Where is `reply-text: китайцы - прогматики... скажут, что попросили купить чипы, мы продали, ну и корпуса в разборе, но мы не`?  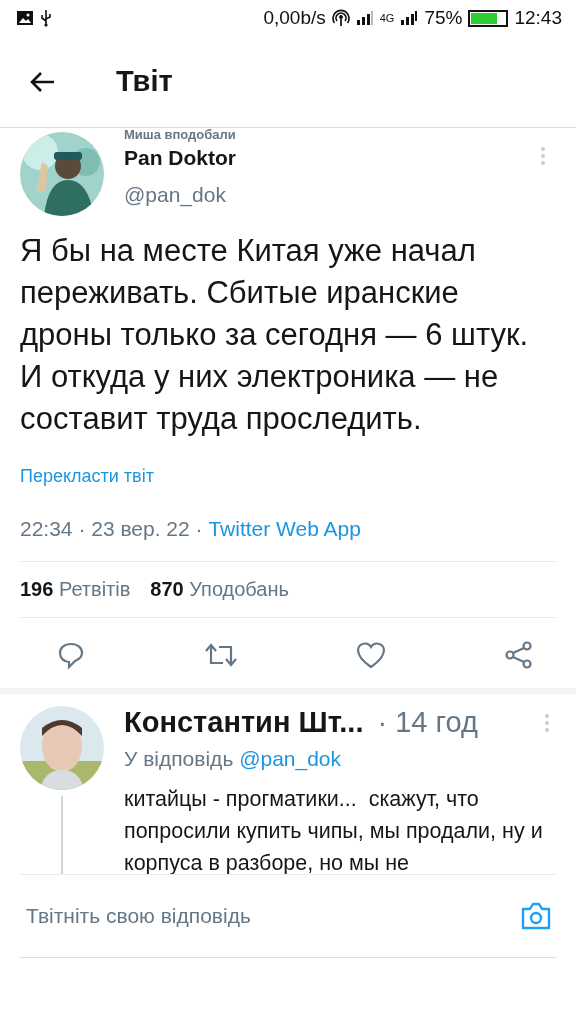
reply-text: китайцы - прогматики... скажут, что попросили купить чипы, мы продали, ну и корпуса в разборе, но мы не is located at coordinates (334, 830).